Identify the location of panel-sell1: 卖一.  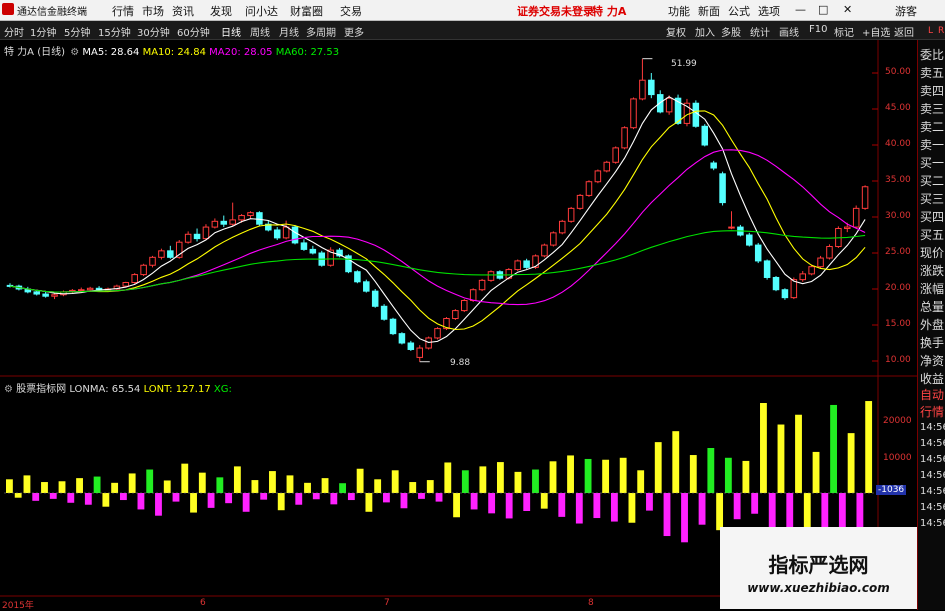
(932, 145).